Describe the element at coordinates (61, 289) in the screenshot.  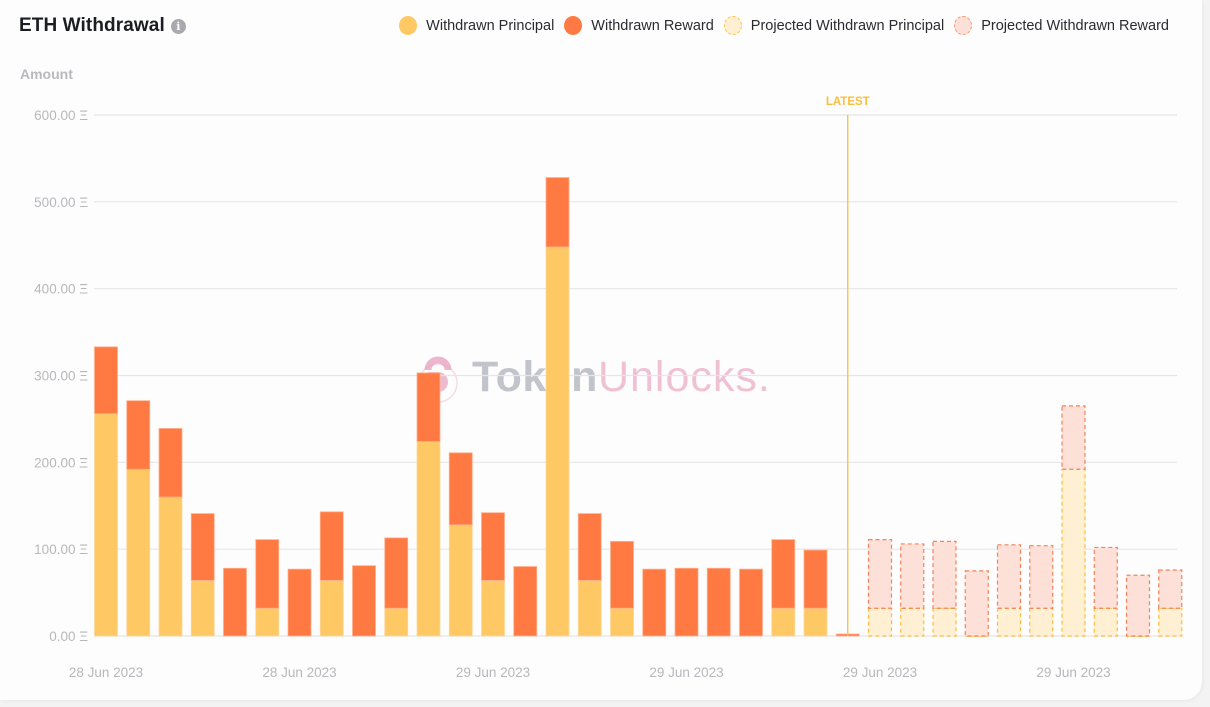
I see `y-tick-label: 400.00 Ξ` at that location.